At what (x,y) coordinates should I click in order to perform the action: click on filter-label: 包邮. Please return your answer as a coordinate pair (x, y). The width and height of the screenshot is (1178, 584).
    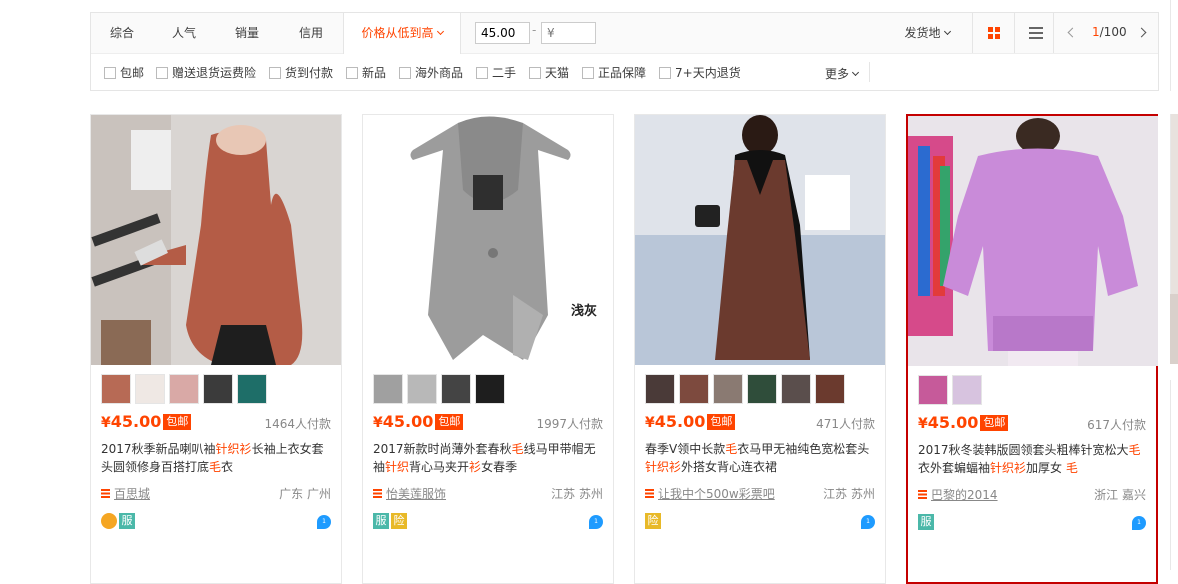
    Looking at the image, I should click on (132, 73).